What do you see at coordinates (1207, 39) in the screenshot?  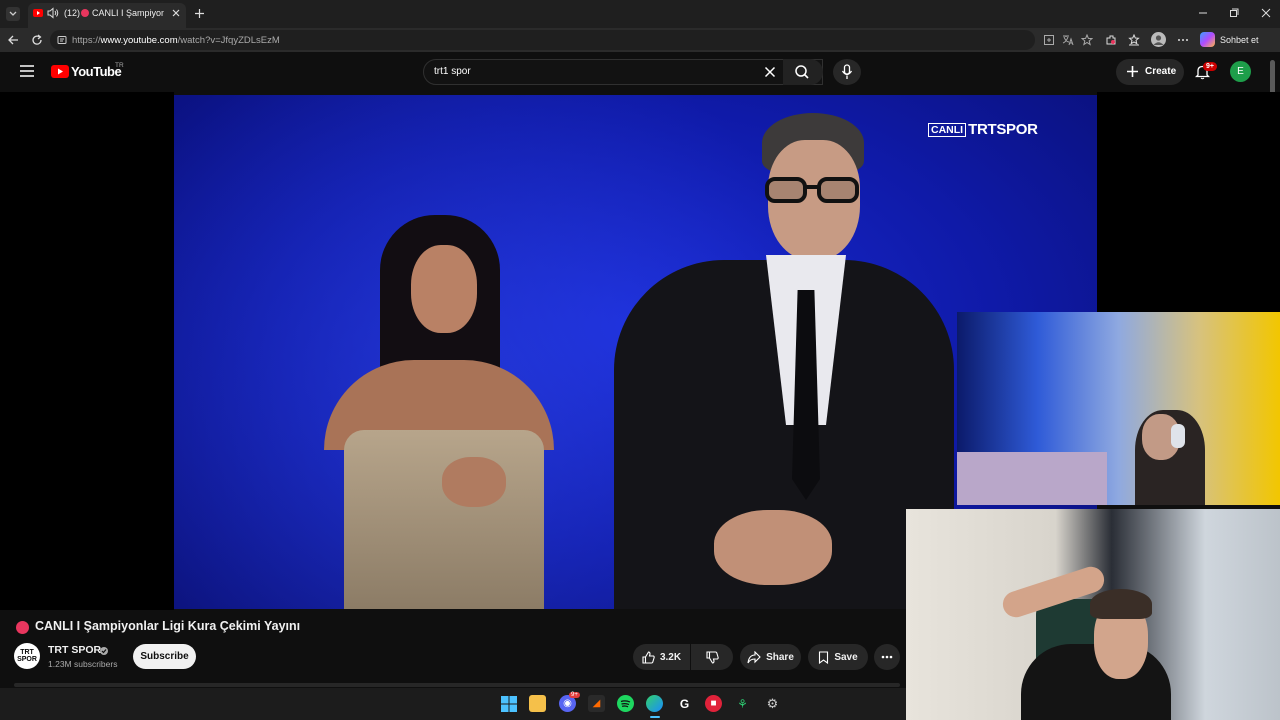 I see `copilot-icon` at bounding box center [1207, 39].